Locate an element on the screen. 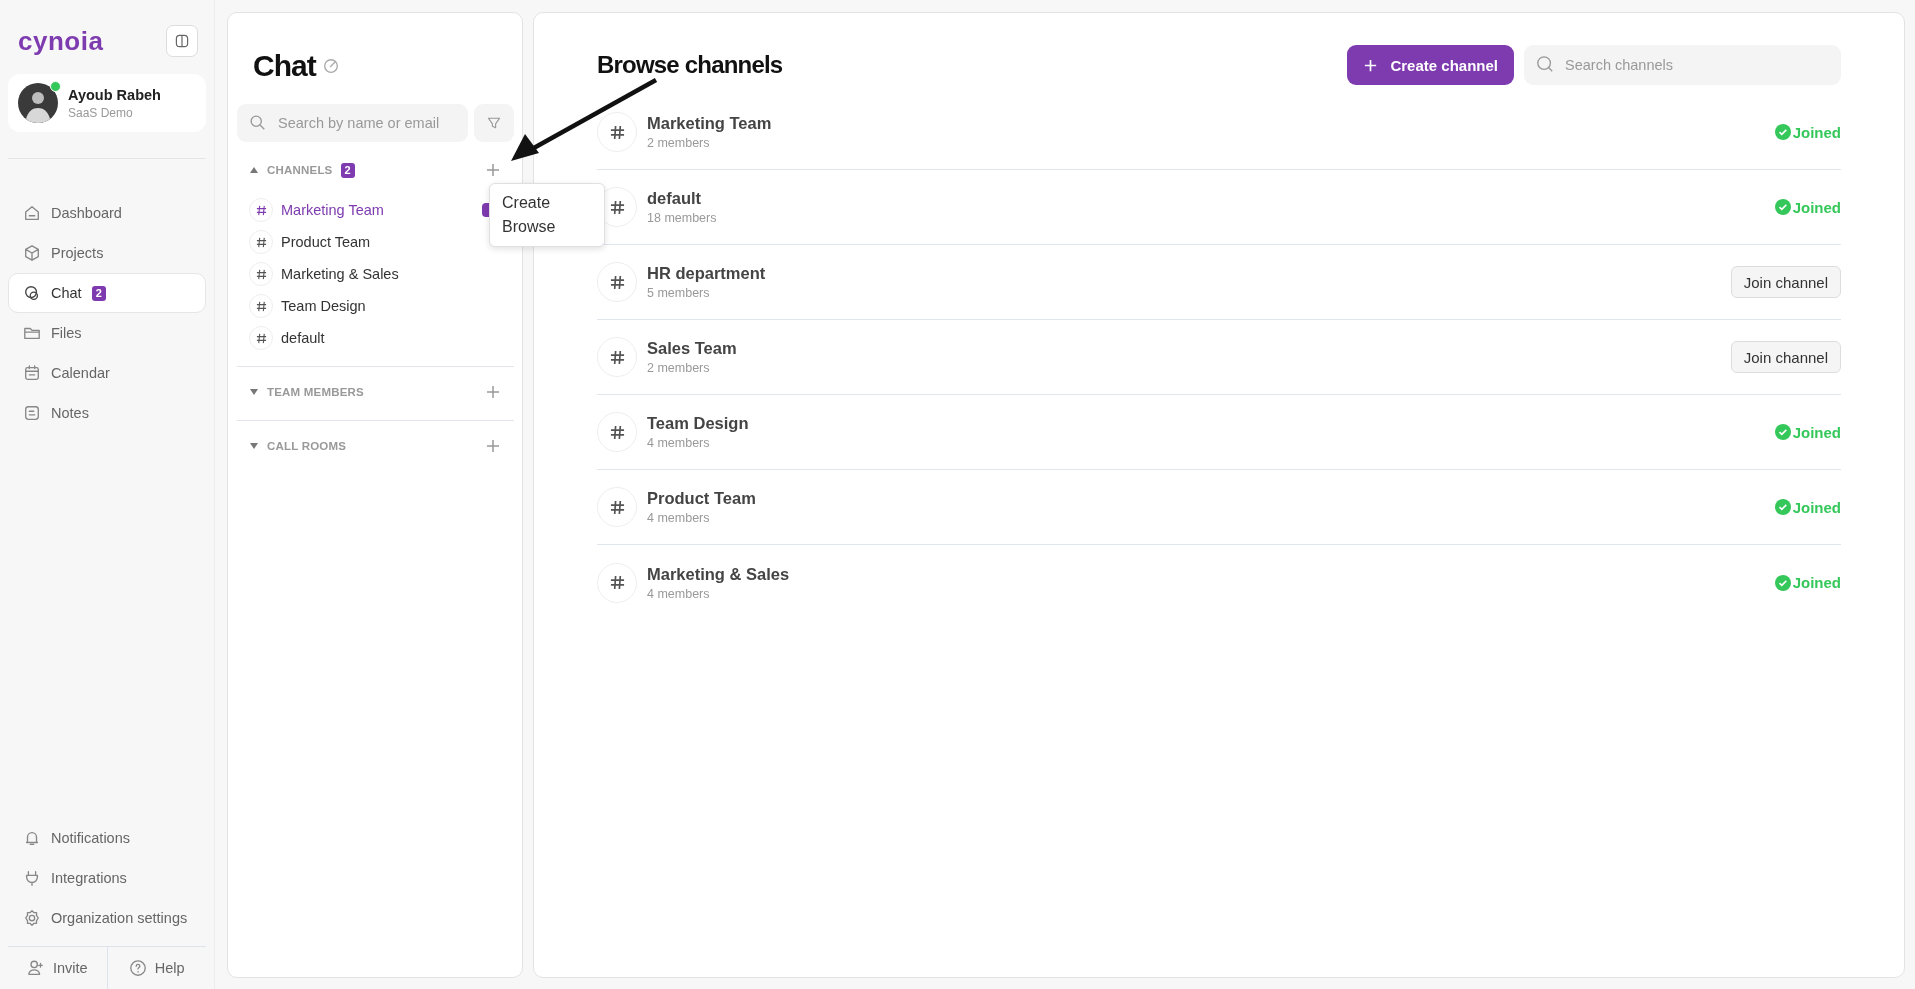 This screenshot has height=989, width=1915. chat-icon is located at coordinates (32, 293).